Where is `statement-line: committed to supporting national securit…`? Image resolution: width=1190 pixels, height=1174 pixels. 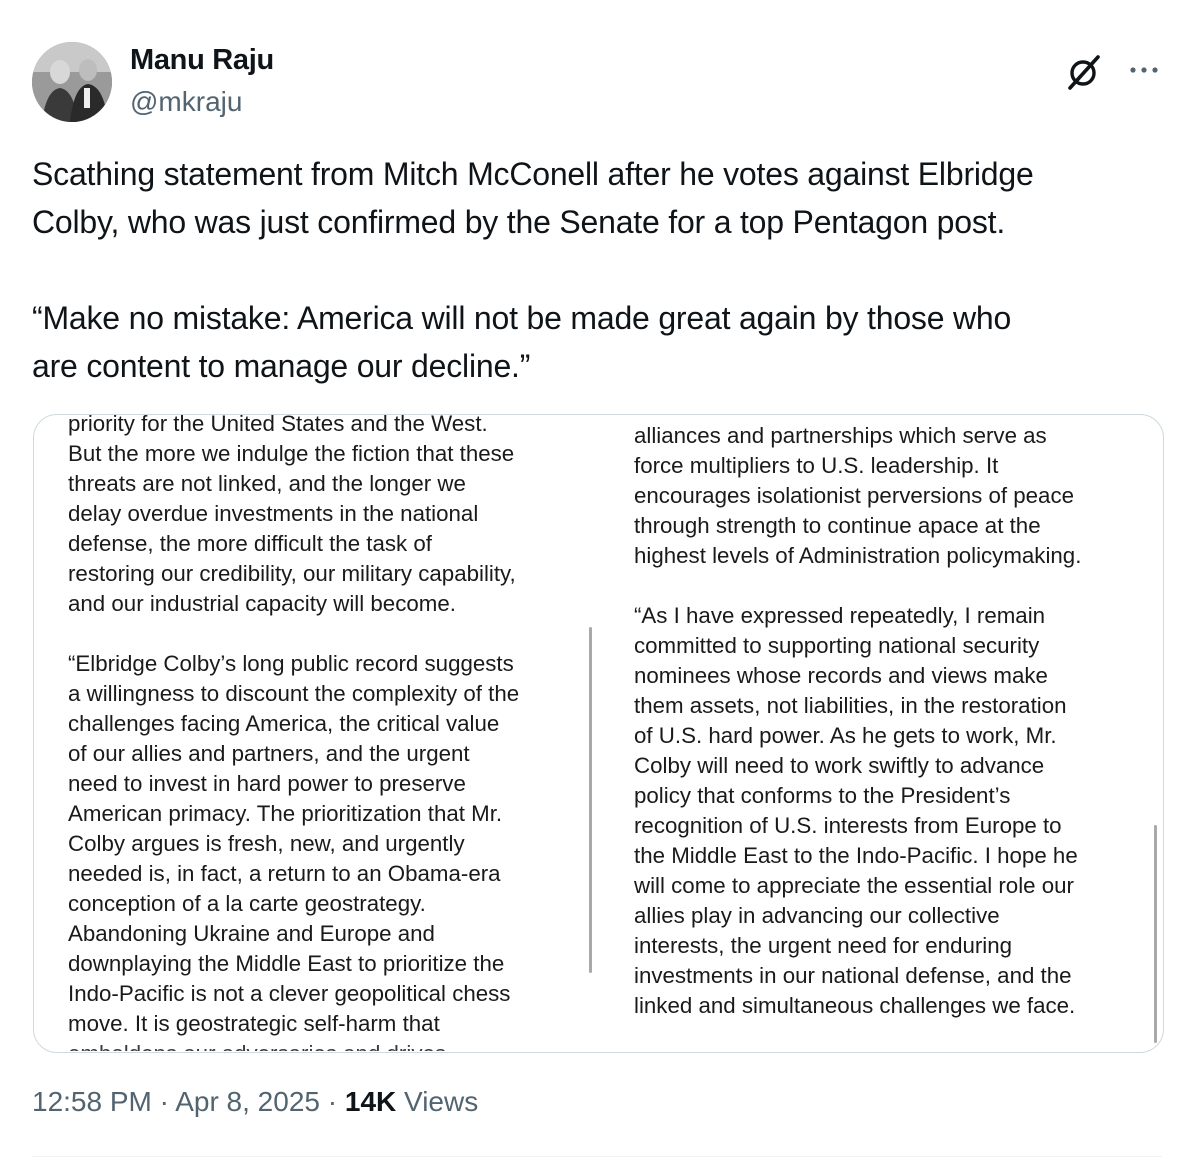
statement-line: committed to supporting national securit… is located at coordinates (837, 645).